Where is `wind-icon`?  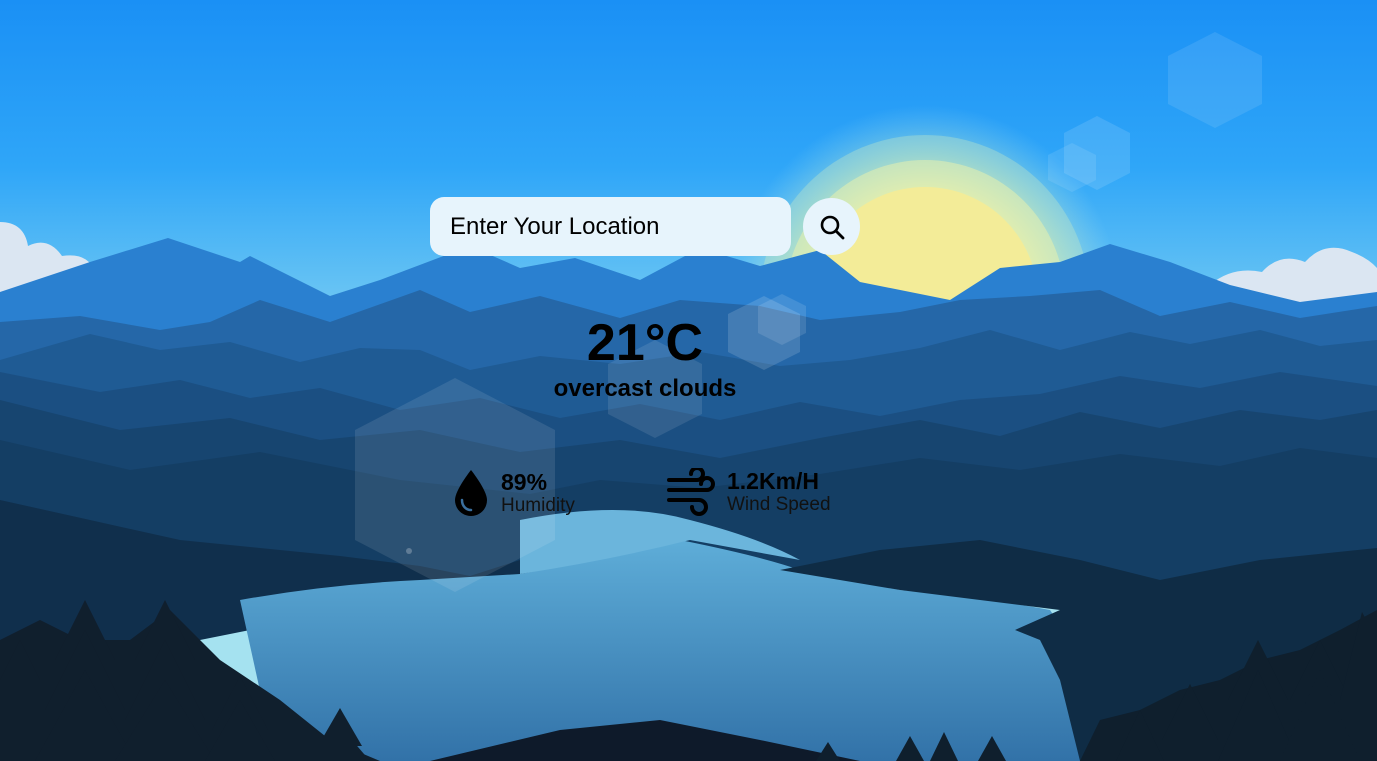 wind-icon is located at coordinates (691, 492).